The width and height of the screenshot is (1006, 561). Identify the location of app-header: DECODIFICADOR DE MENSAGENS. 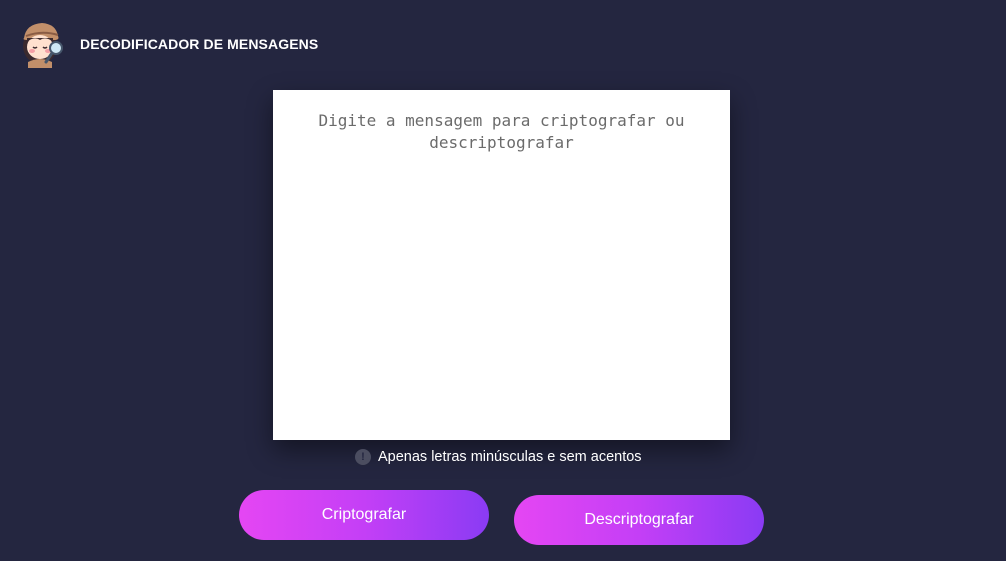
(168, 44).